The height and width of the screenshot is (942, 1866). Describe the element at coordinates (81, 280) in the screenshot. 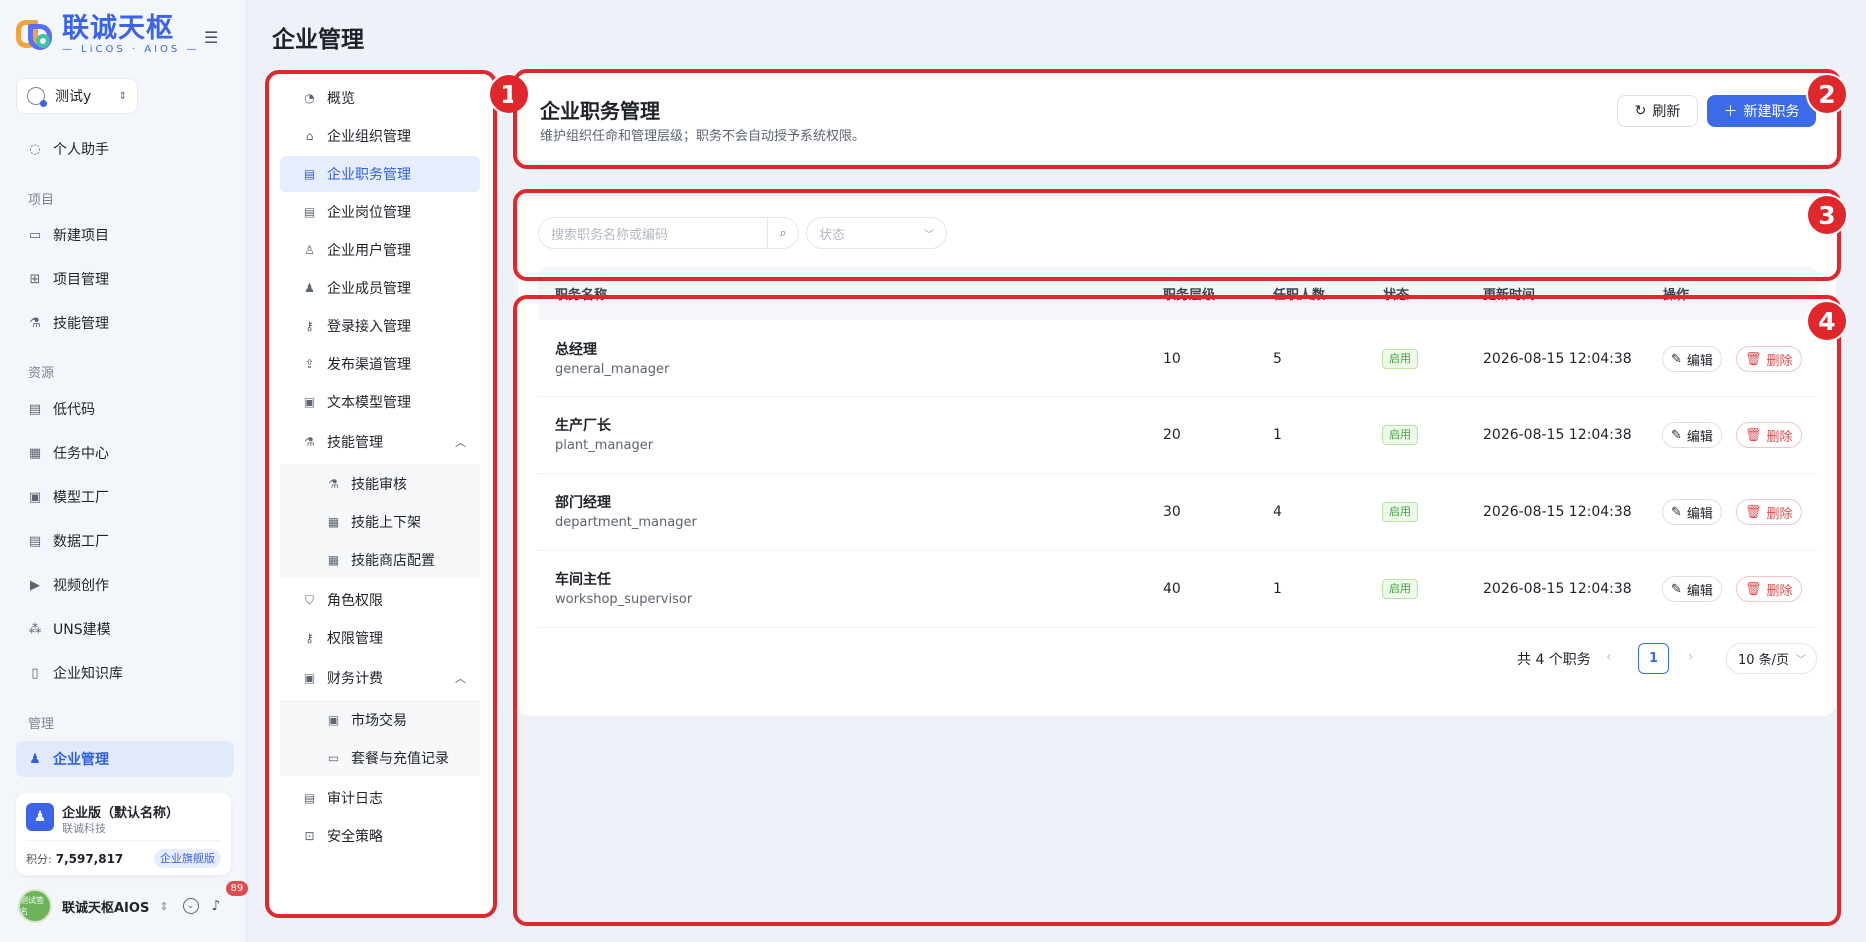

I see `nav-label: 项目管理` at that location.